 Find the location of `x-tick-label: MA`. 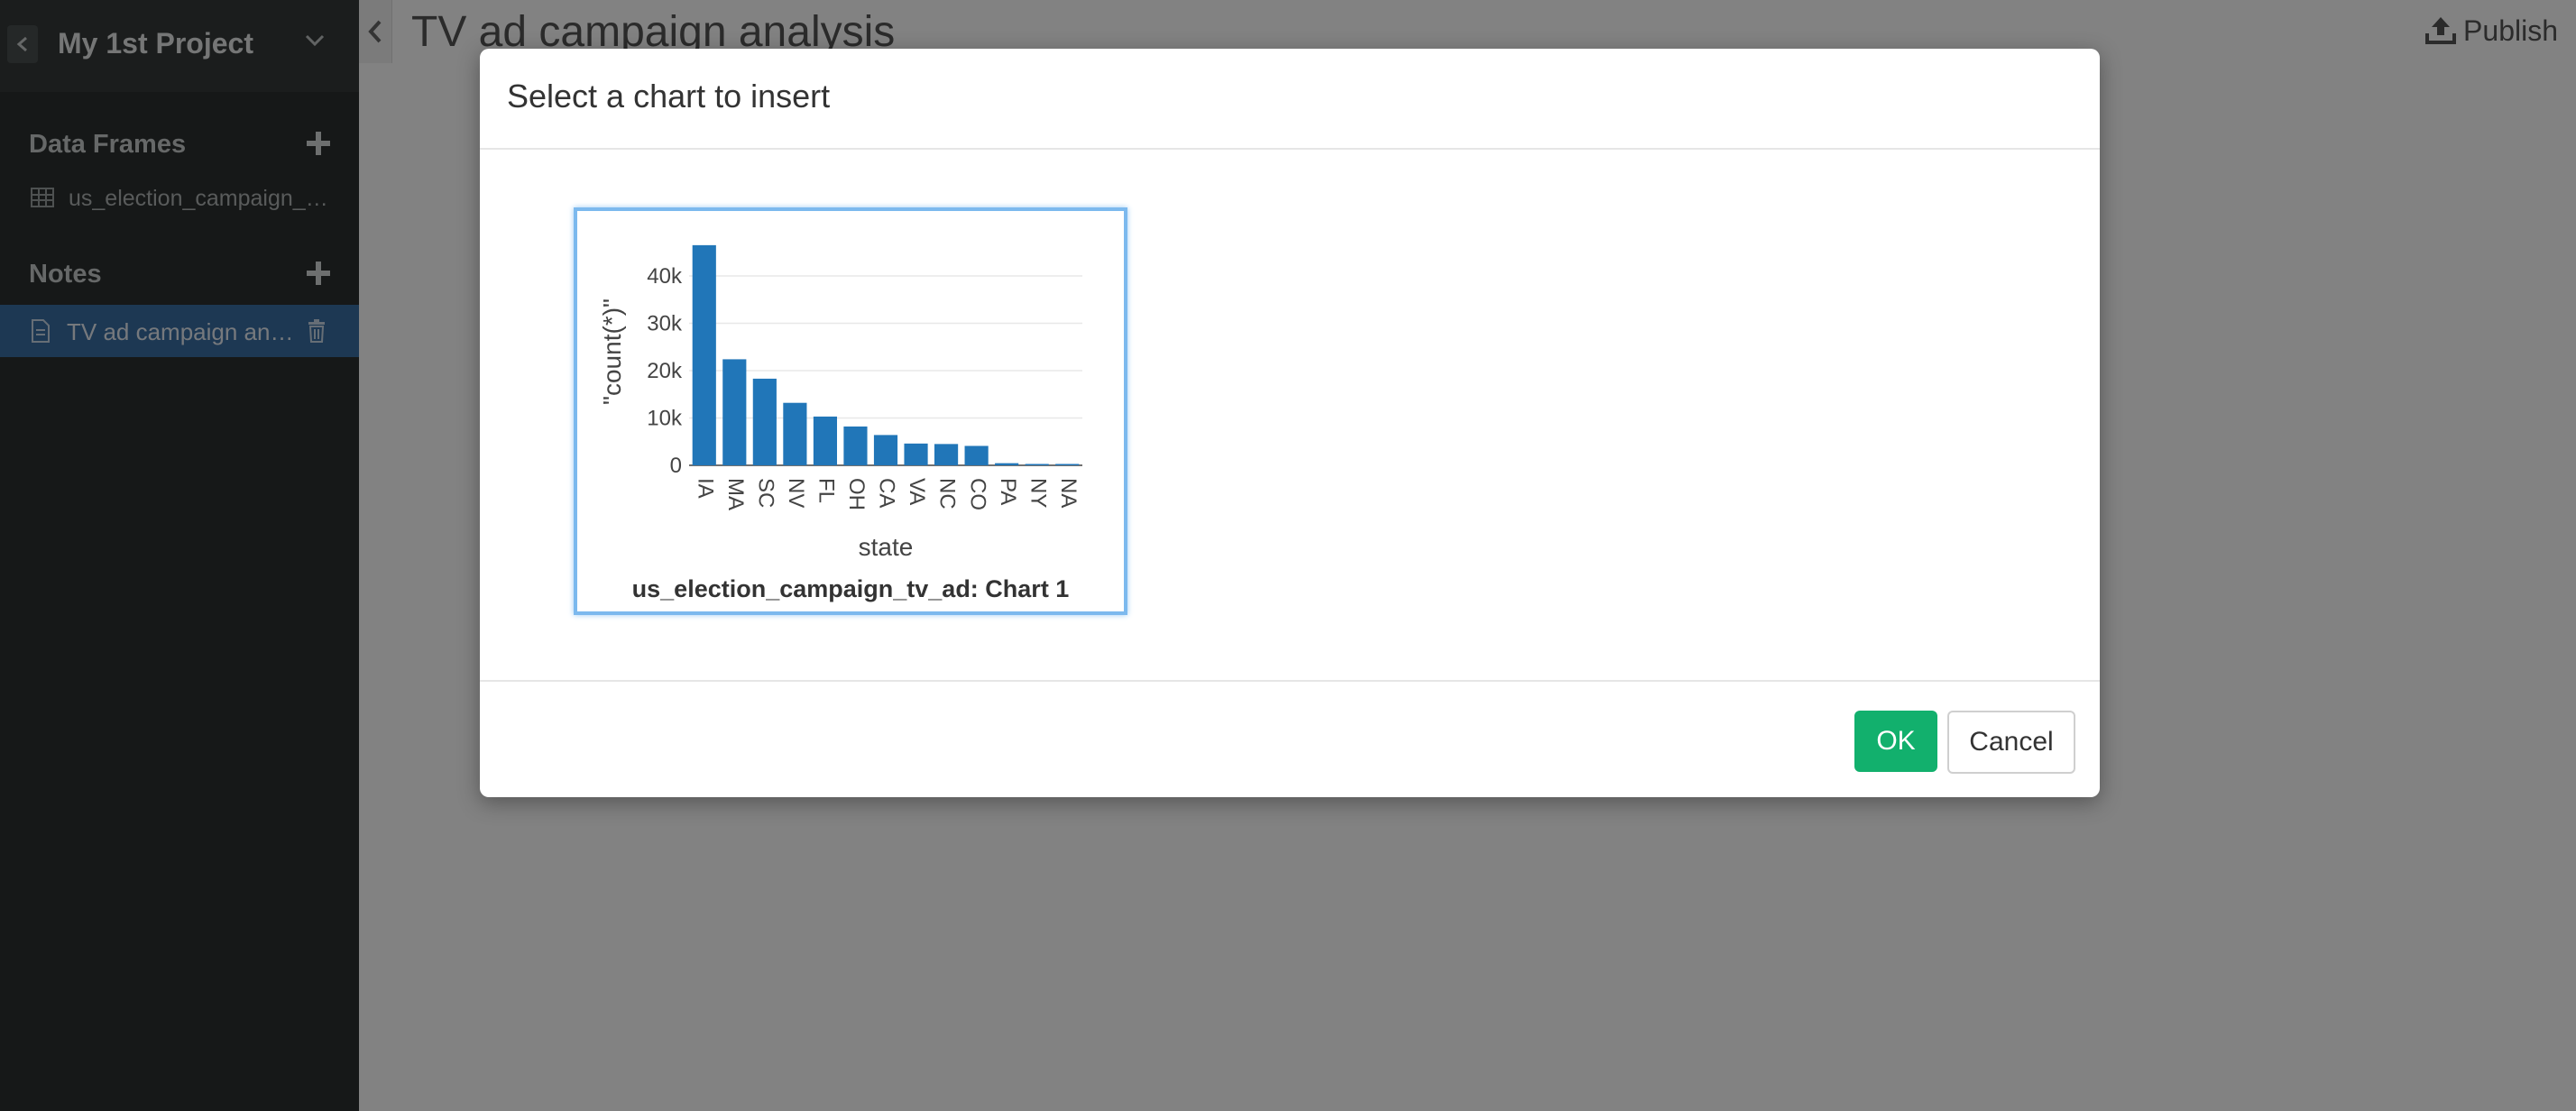

x-tick-label: MA is located at coordinates (736, 494).